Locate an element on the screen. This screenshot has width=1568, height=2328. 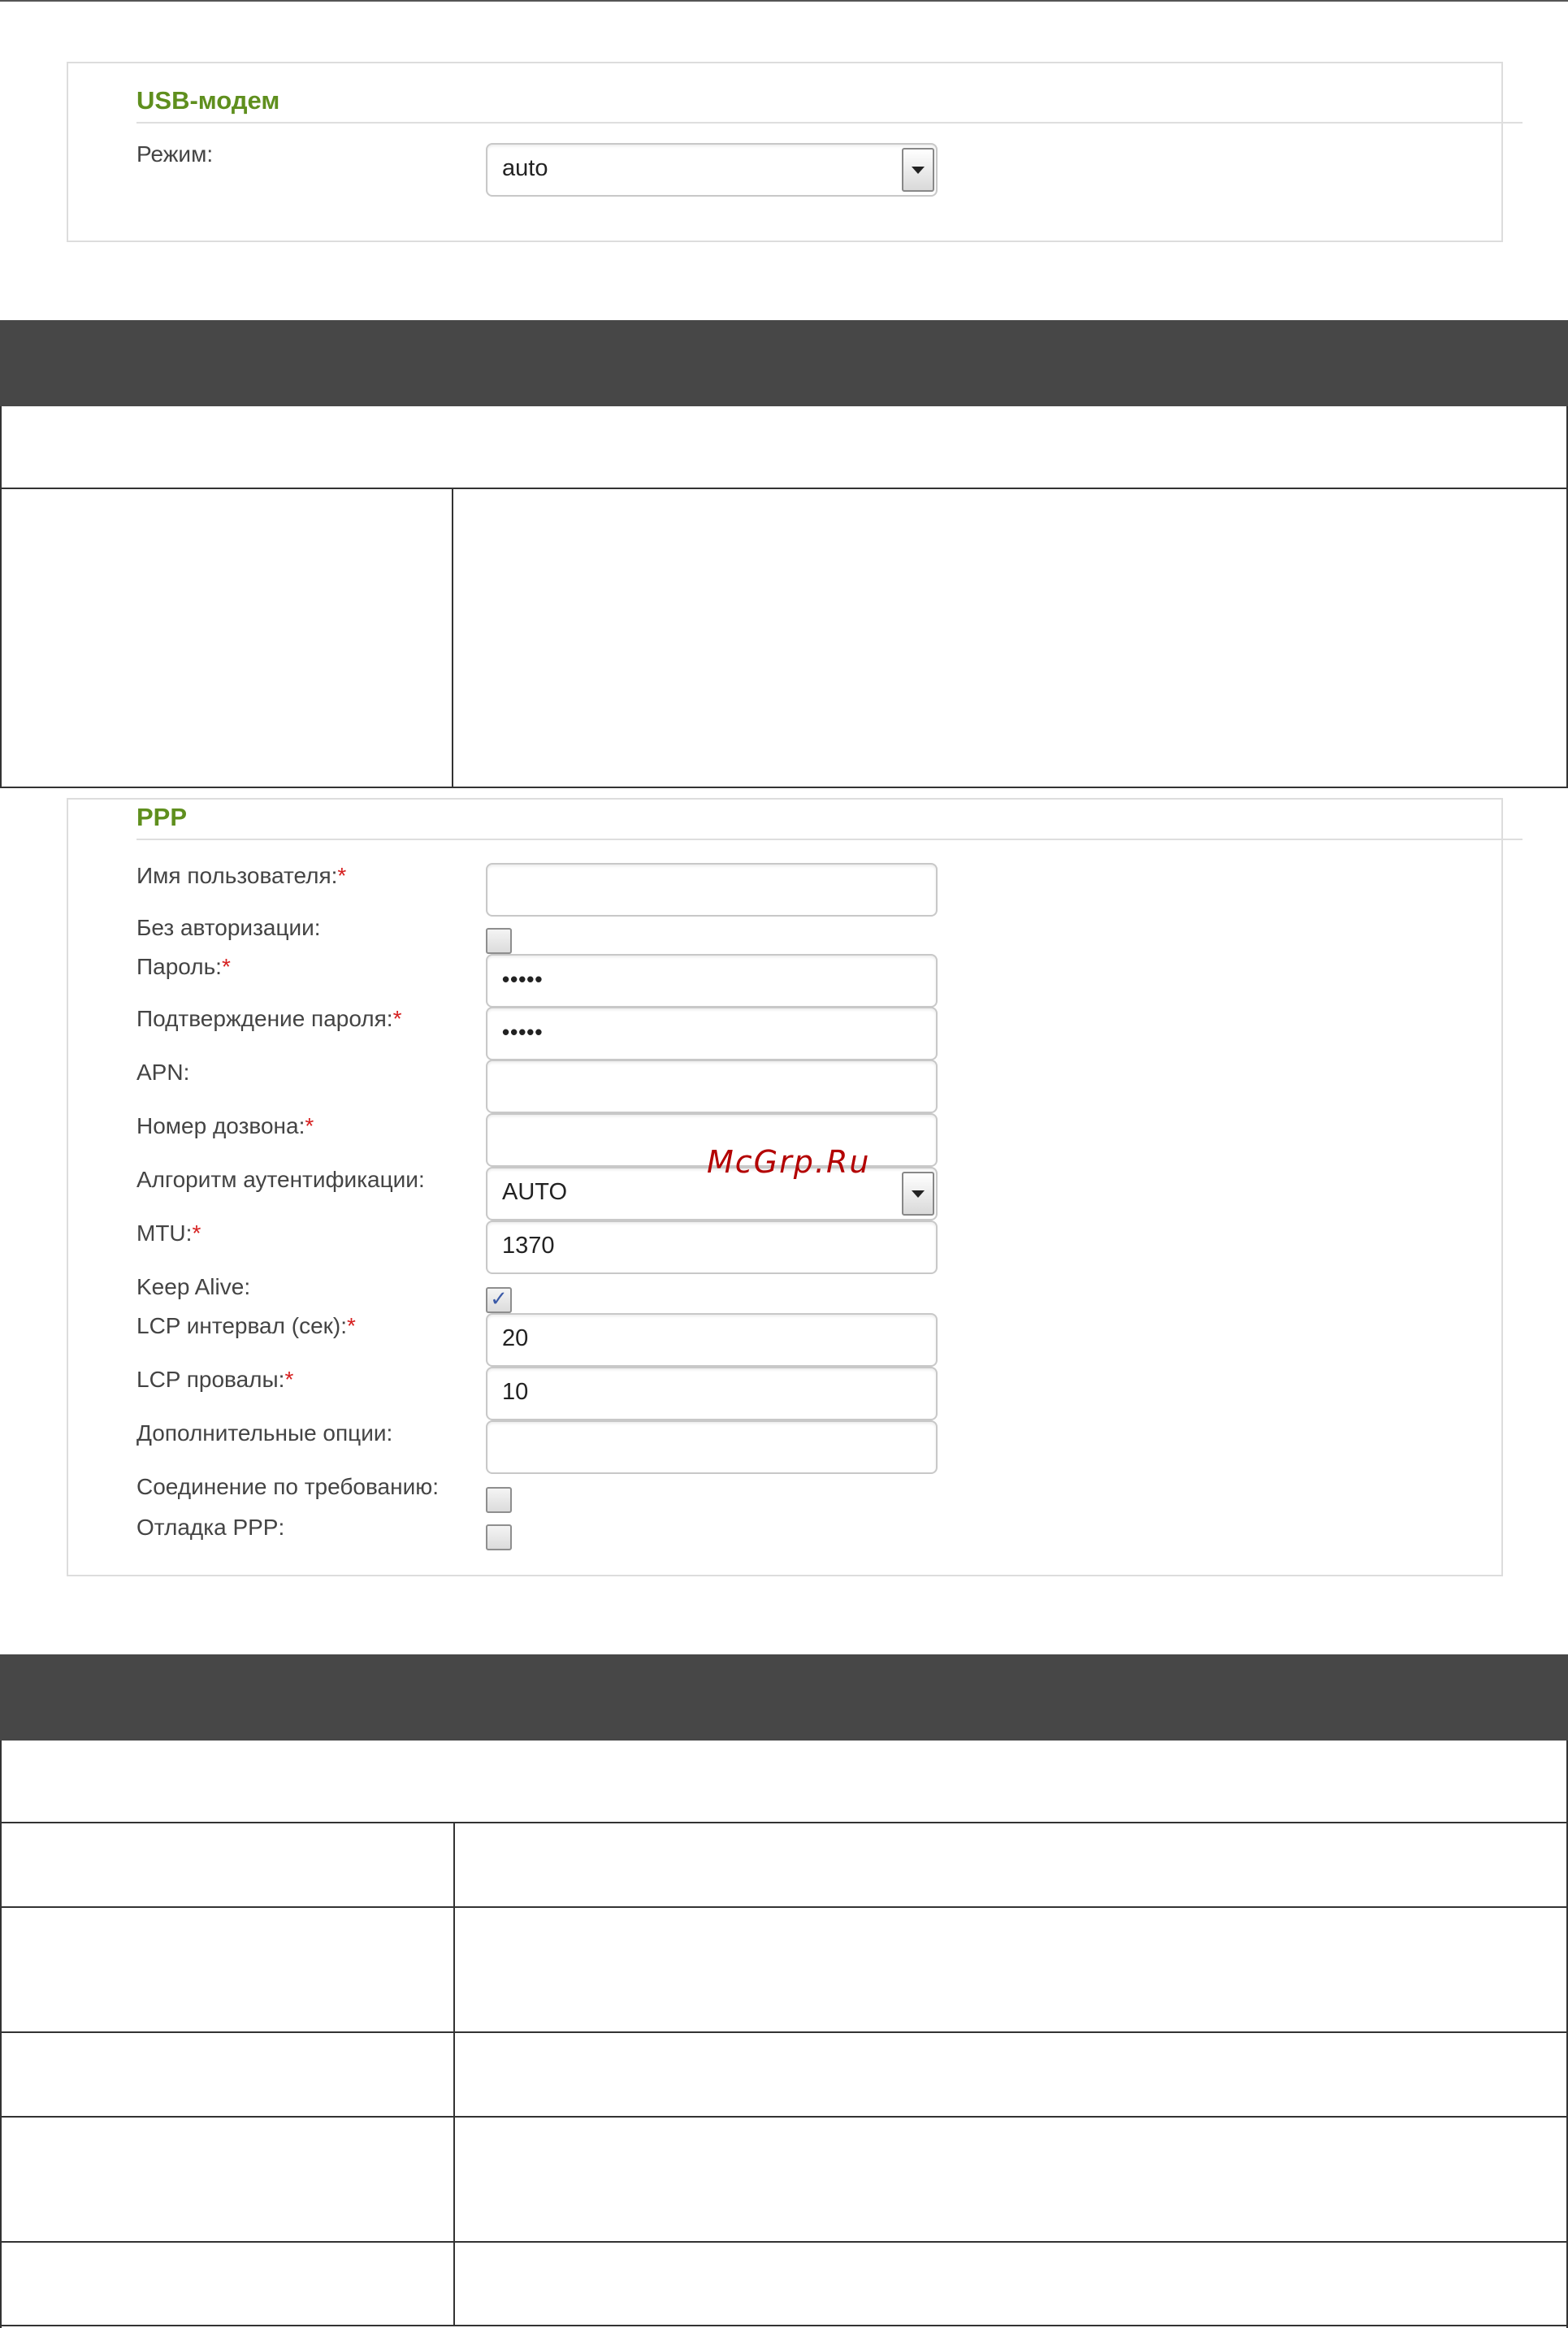
password-confirm-input: ••••• is located at coordinates (712, 1034).